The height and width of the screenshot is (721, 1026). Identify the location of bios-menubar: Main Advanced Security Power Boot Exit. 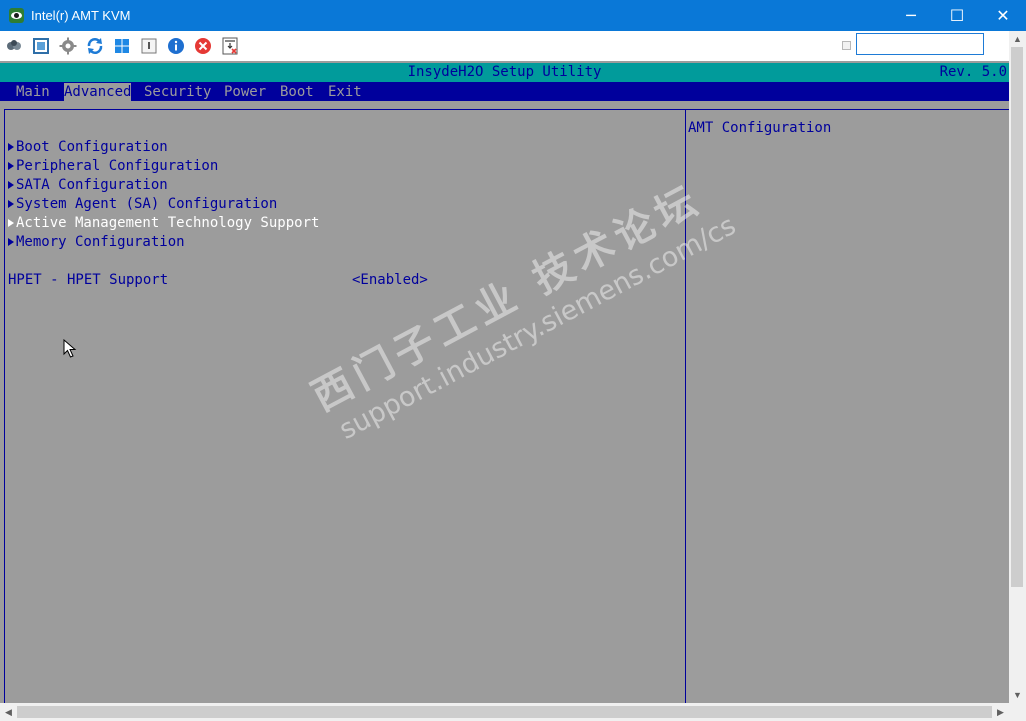
(504, 91).